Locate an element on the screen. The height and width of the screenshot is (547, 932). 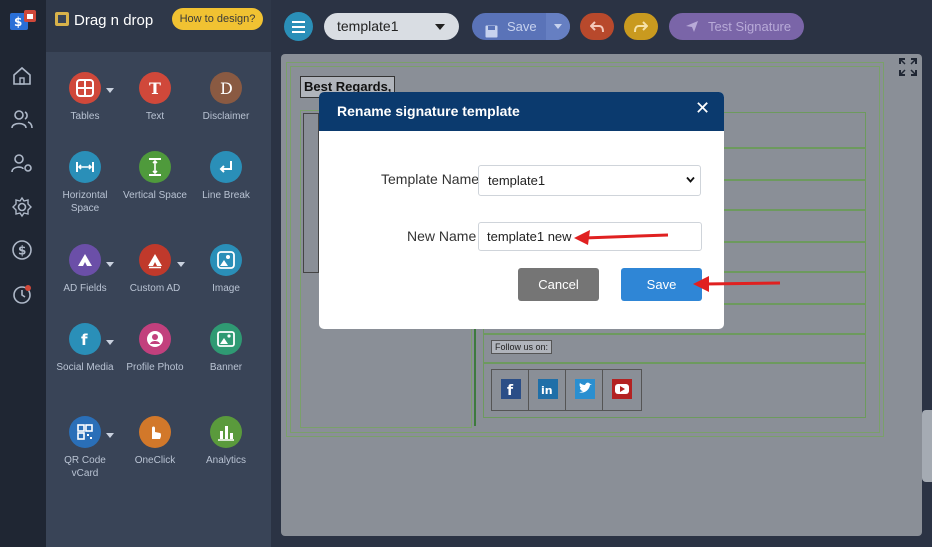
left-rail: $ $ is located at coordinates (23, 273).